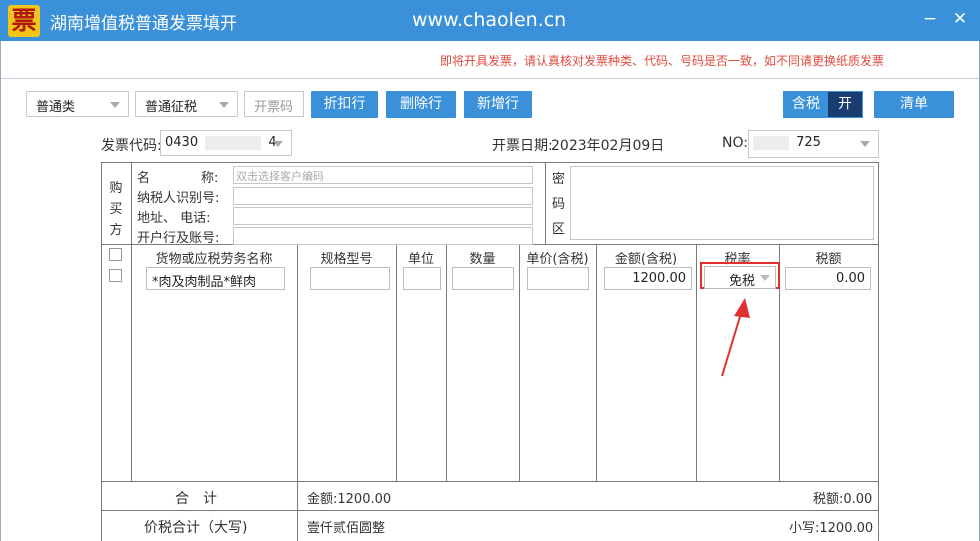  I want to click on buyer-address-input, so click(383, 216).